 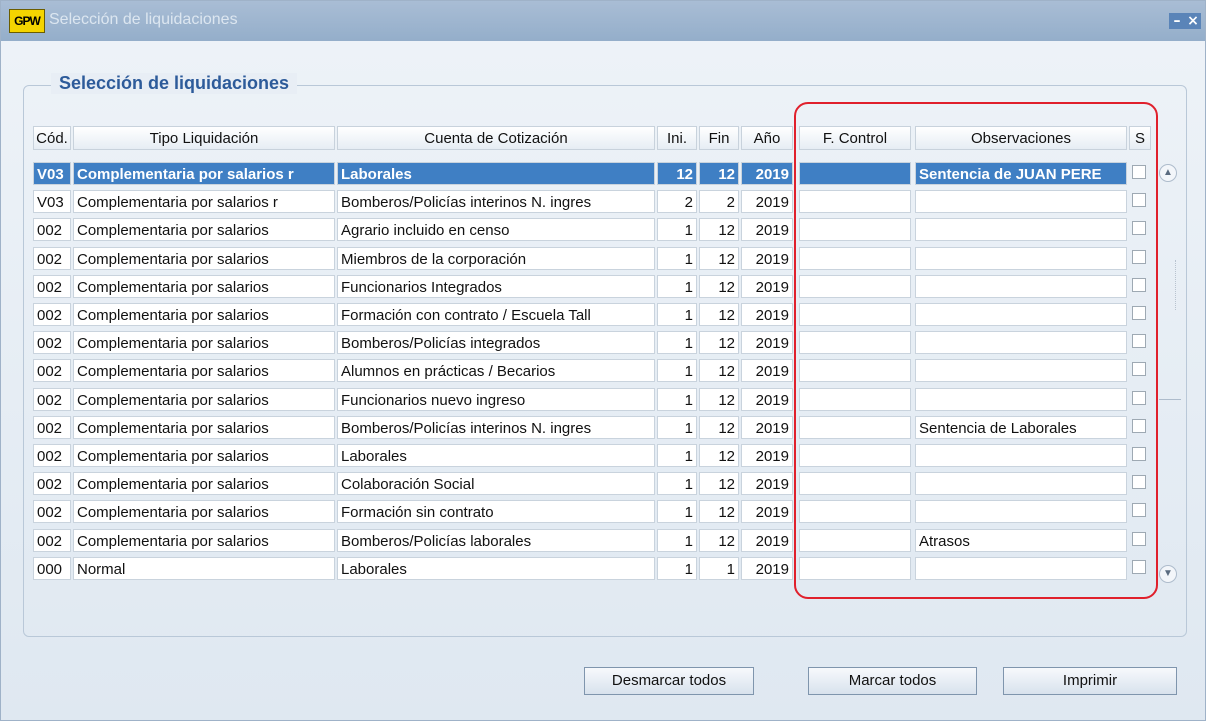 What do you see at coordinates (52, 568) in the screenshot?
I see `cell-cod: 000` at bounding box center [52, 568].